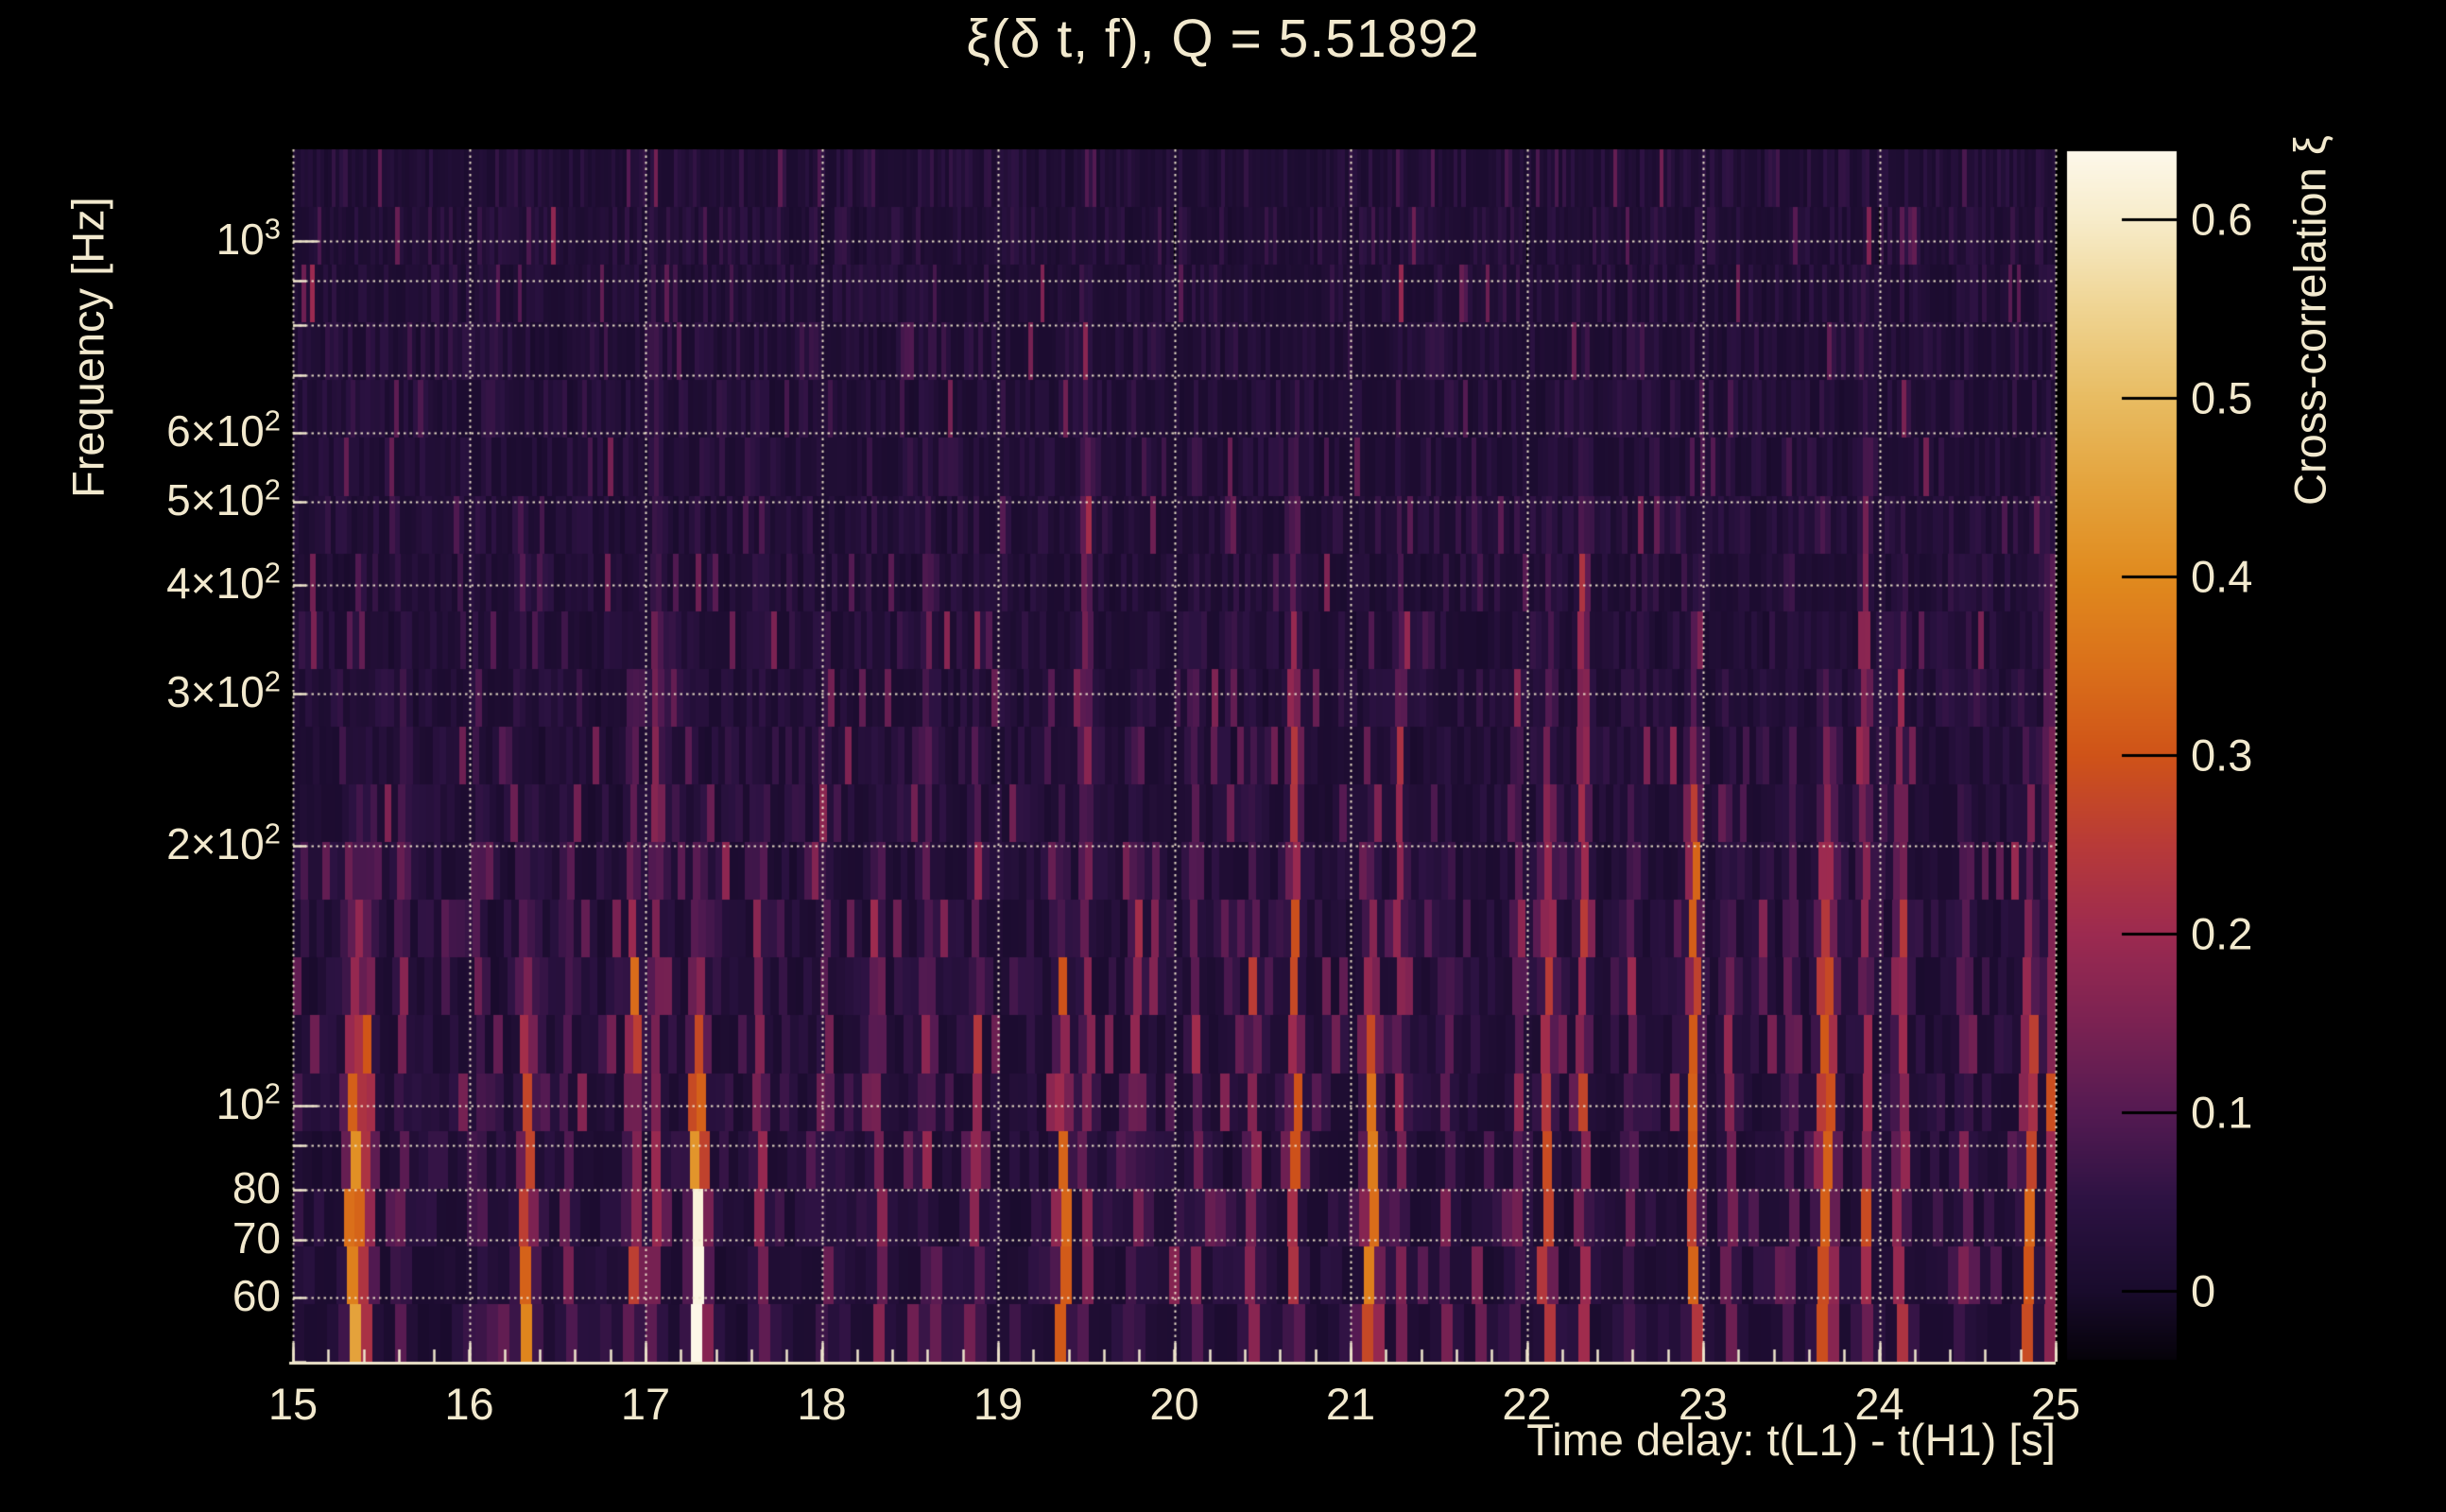 The width and height of the screenshot is (2446, 1512). Describe the element at coordinates (2222, 755) in the screenshot. I see `colorbar-tick-label: 0.3` at that location.